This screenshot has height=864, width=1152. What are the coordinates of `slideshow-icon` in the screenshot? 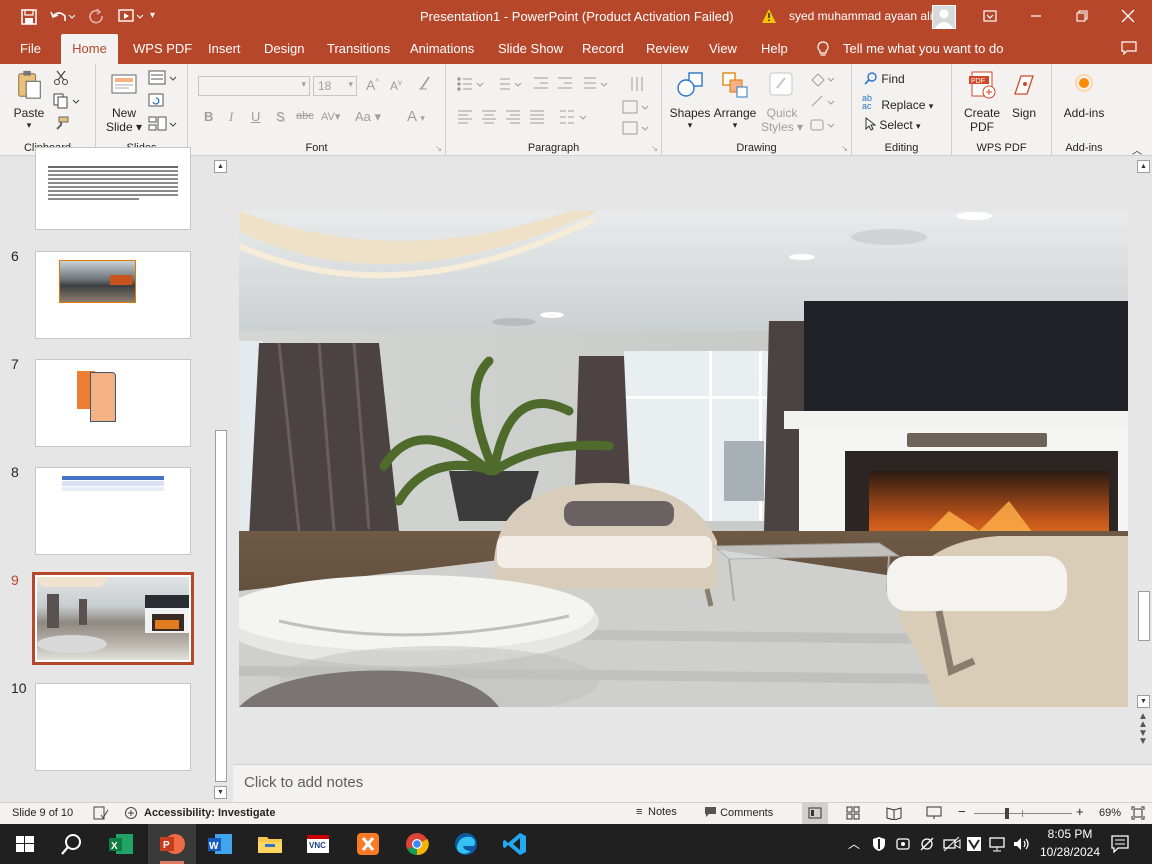 It's located at (934, 814).